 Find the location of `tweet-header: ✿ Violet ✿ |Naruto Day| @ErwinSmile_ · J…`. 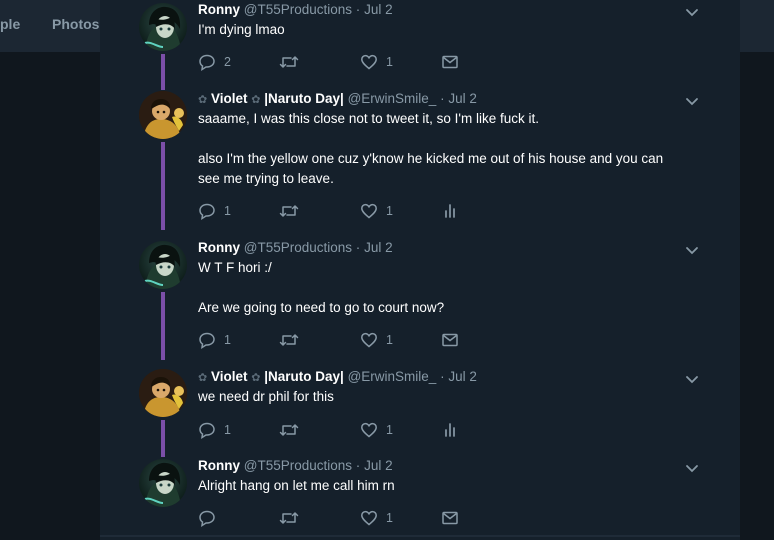

tweet-header: ✿ Violet ✿ |Naruto Day| @ErwinSmile_ · J… is located at coordinates (337, 377).